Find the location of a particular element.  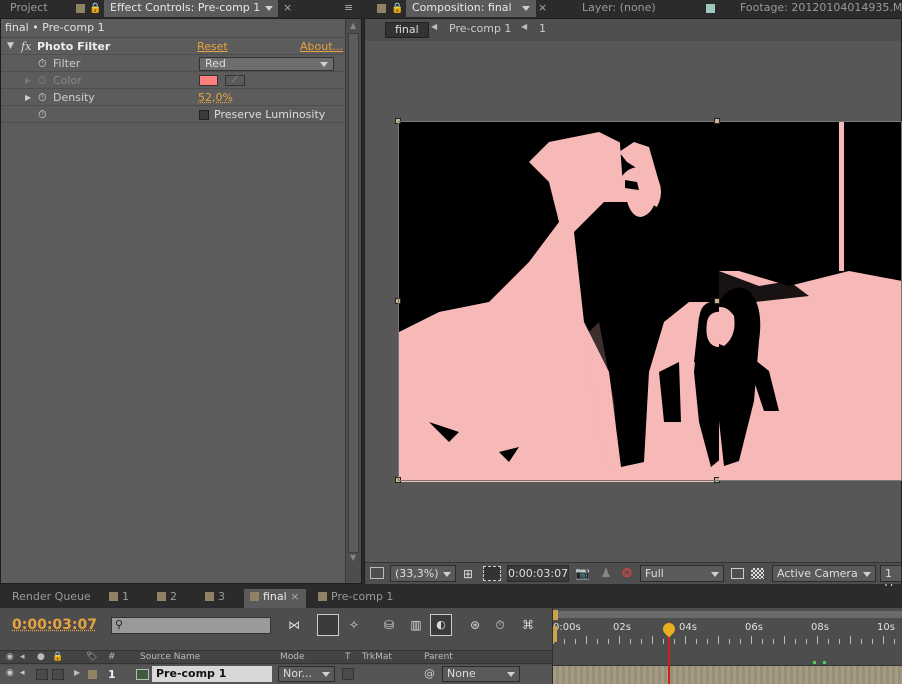

lock-toggle is located at coordinates (58, 674).